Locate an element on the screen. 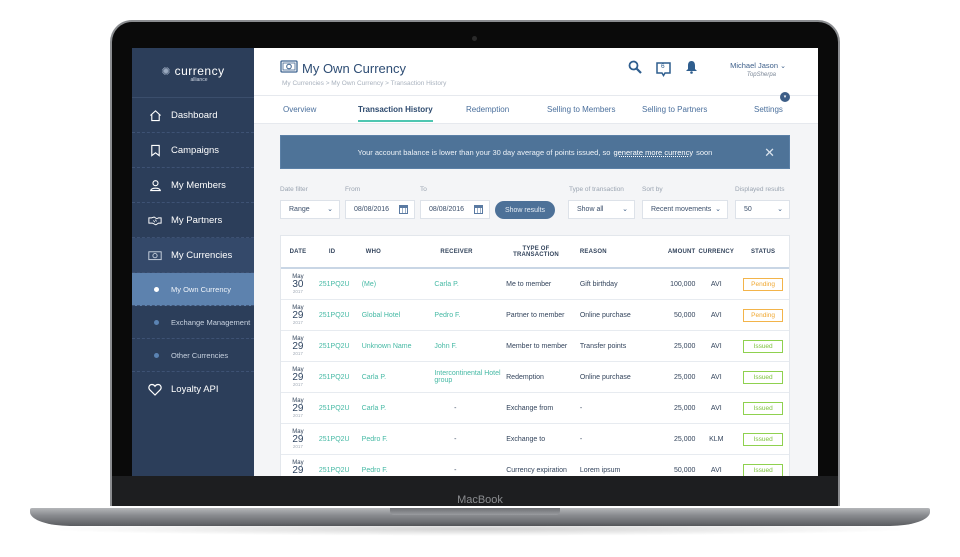 The image size is (960, 557). heart-icon is located at coordinates (155, 390).